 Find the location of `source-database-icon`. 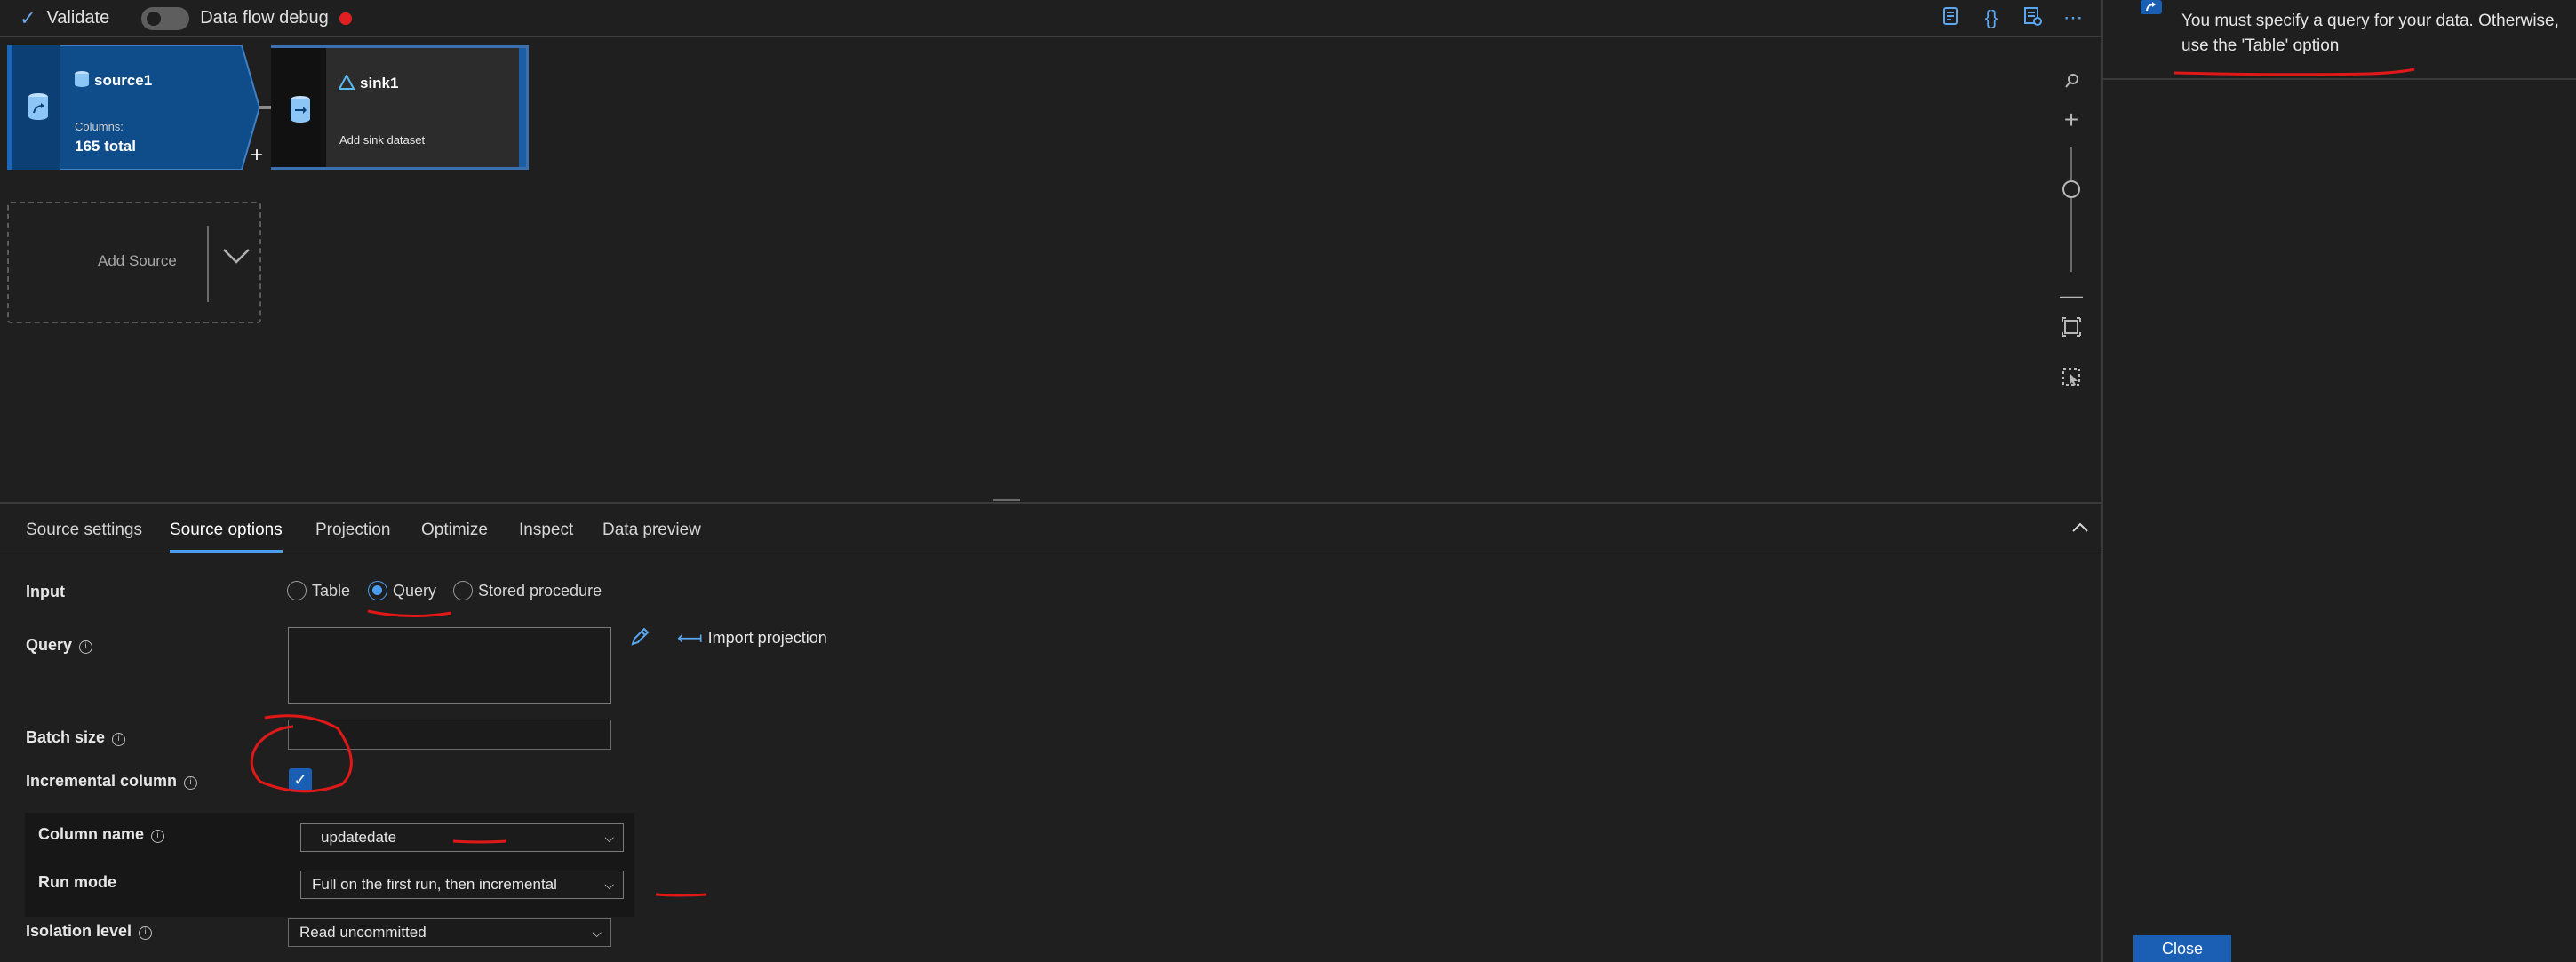

source-database-icon is located at coordinates (38, 105).